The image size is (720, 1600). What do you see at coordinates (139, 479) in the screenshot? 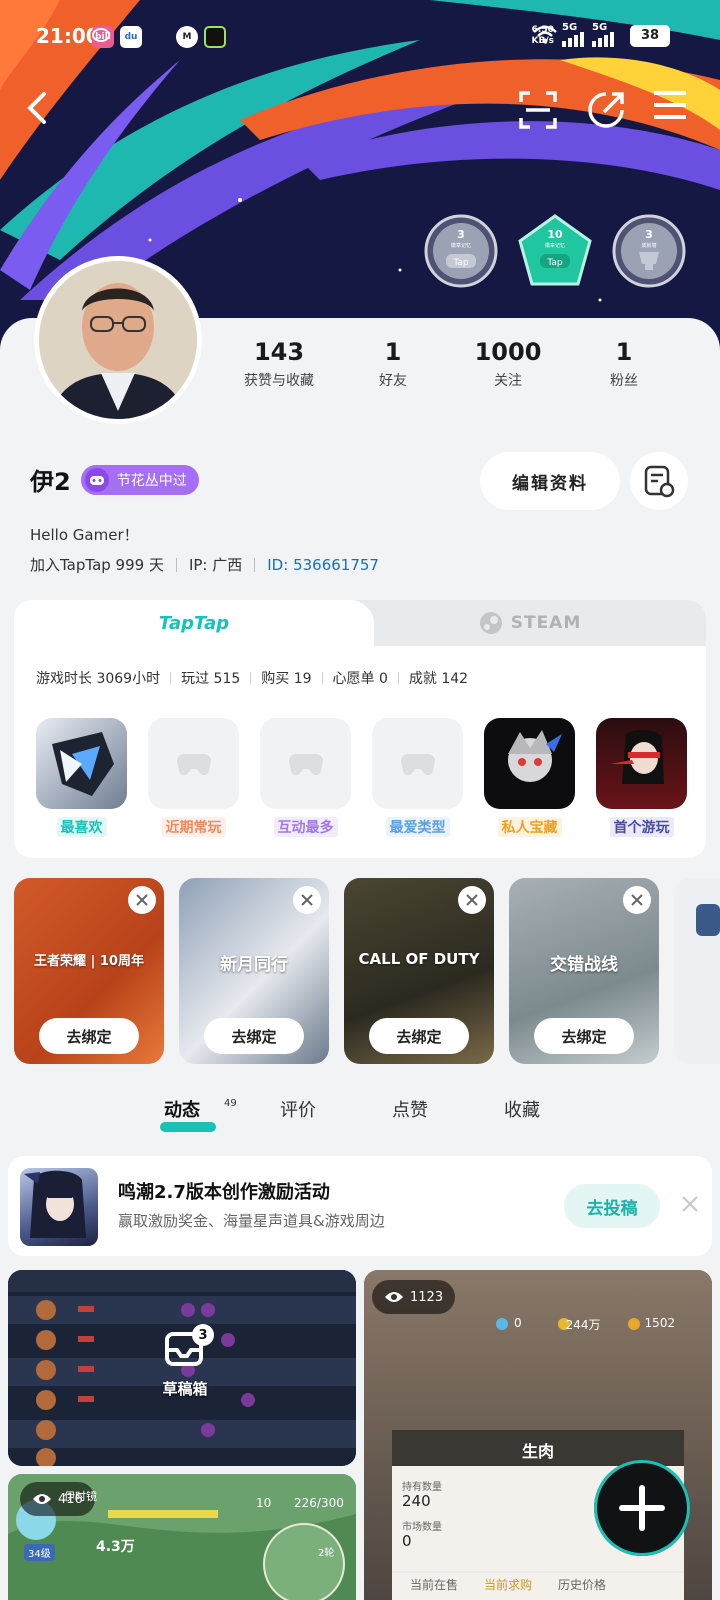
I see `user-tag: 节花丛中过` at bounding box center [139, 479].